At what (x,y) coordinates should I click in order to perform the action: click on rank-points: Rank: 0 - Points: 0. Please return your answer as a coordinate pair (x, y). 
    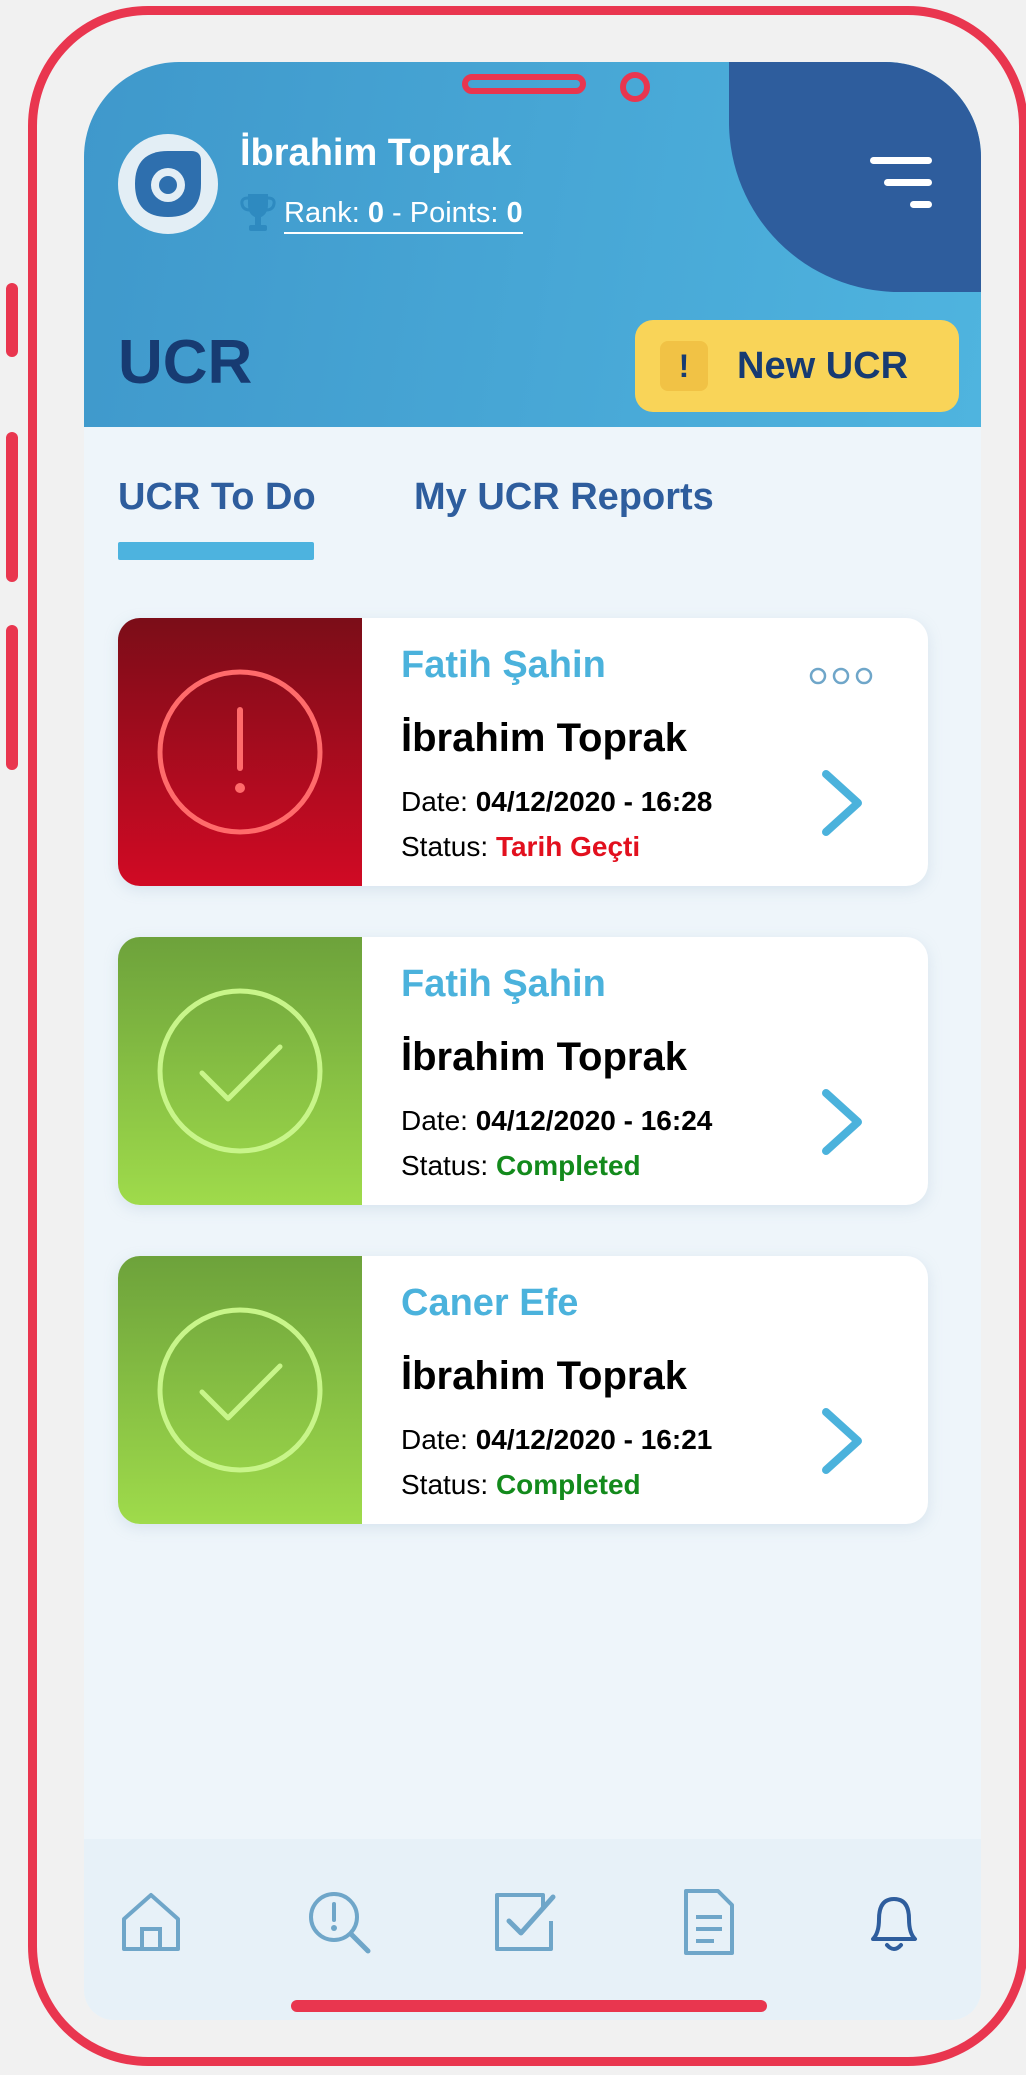
    Looking at the image, I should click on (381, 213).